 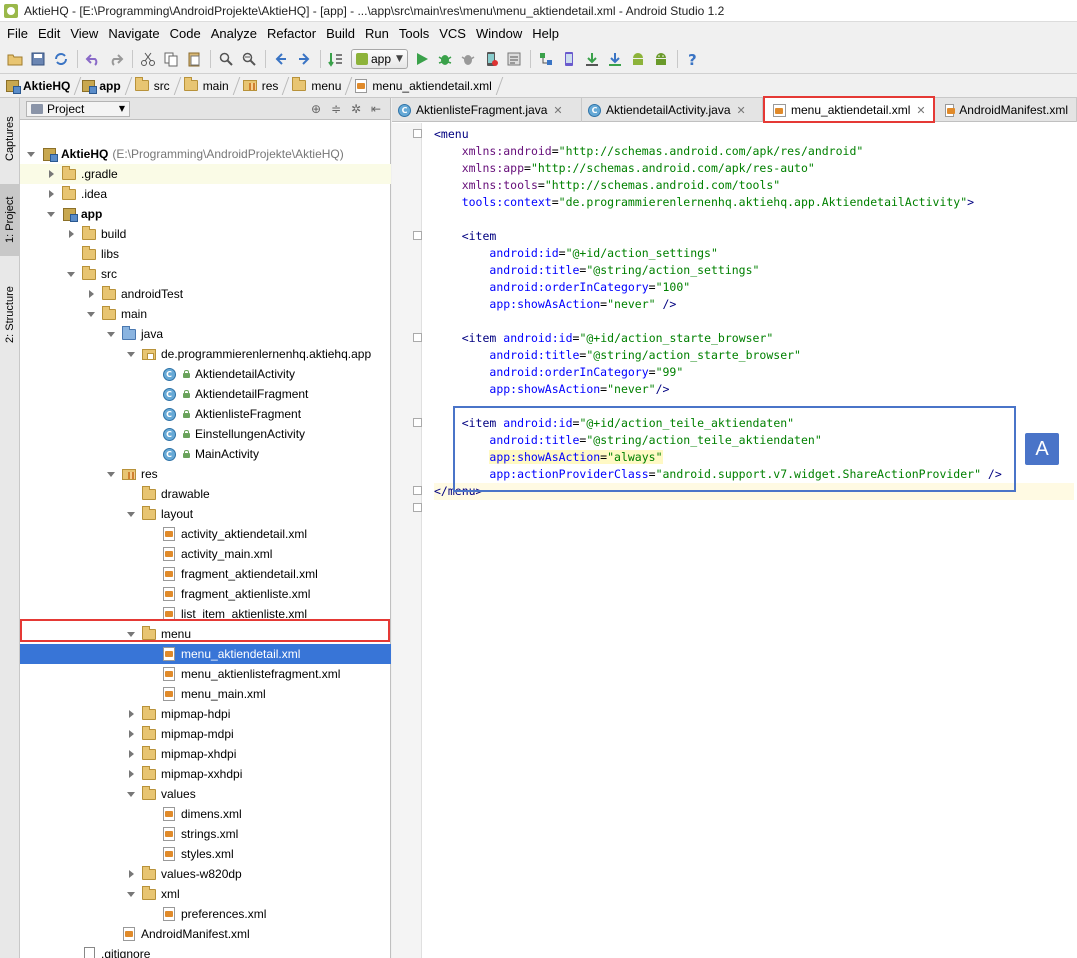 What do you see at coordinates (205, 194) in the screenshot?
I see `tree-node: .idea` at bounding box center [205, 194].